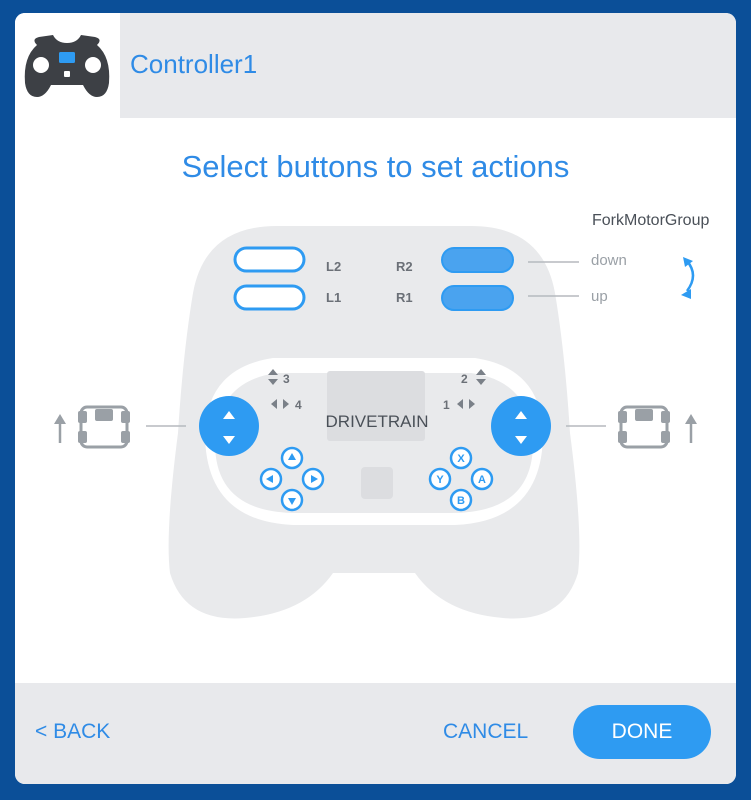 The width and height of the screenshot is (751, 800). What do you see at coordinates (609, 260) in the screenshot?
I see `r2-action: down` at bounding box center [609, 260].